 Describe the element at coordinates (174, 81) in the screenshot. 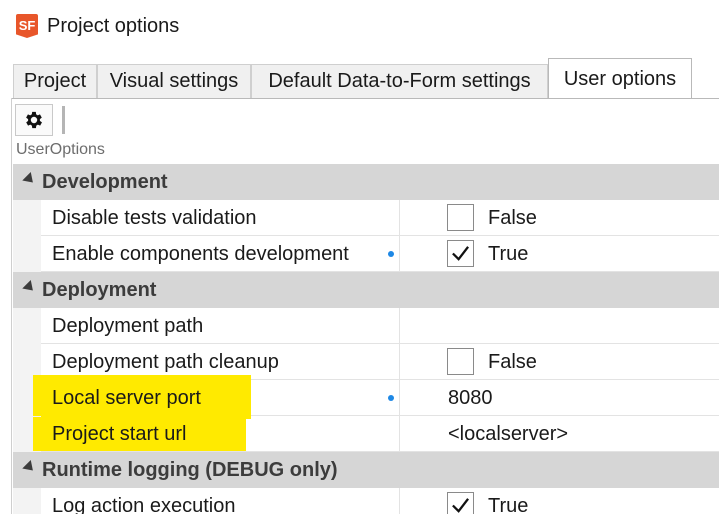

I see `tab-visual-settings: Visual settings` at that location.